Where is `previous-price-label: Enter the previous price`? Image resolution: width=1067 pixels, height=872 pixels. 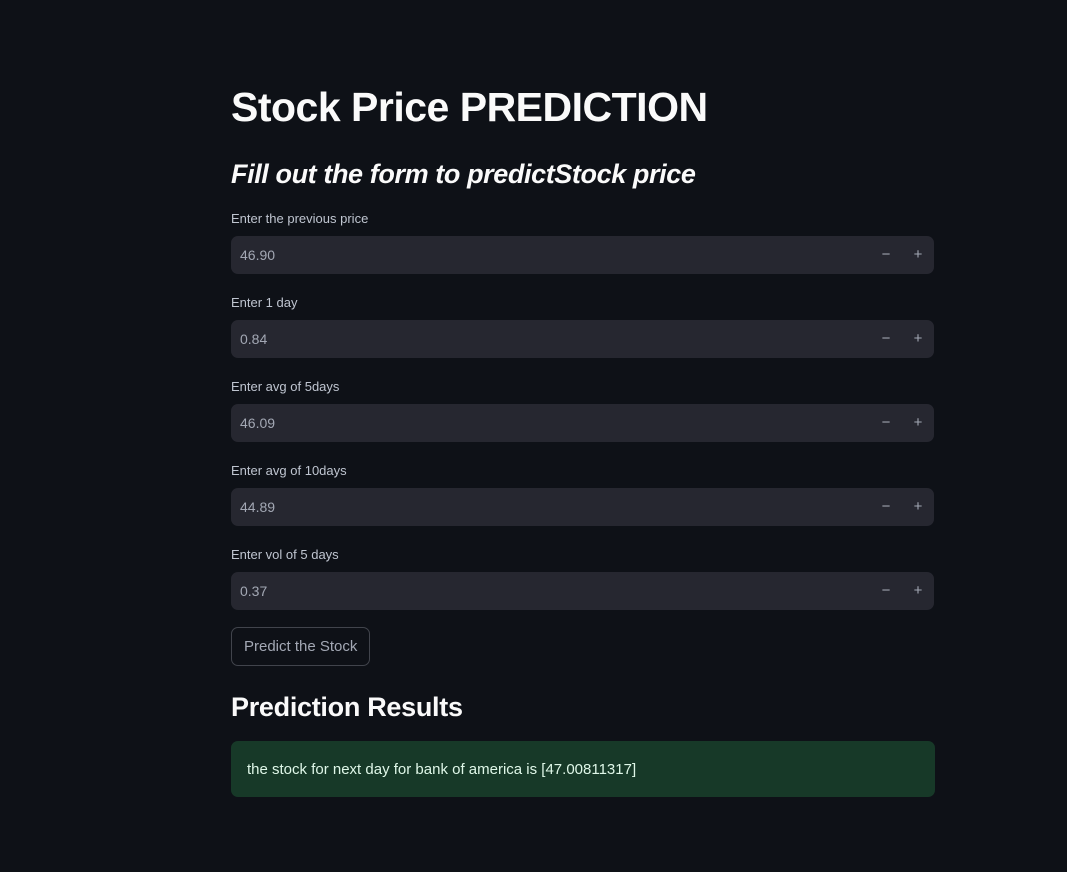
previous-price-label: Enter the previous price is located at coordinates (300, 218).